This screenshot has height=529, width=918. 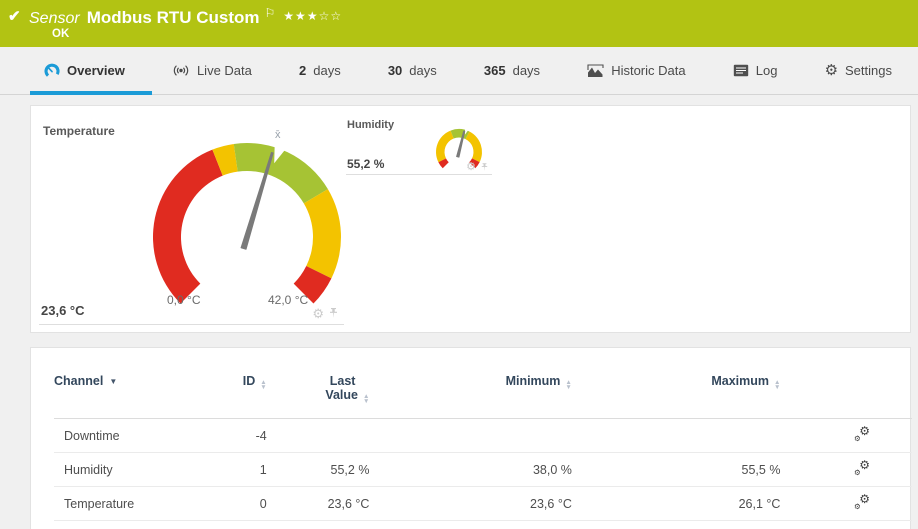 I want to click on cell-last-value: 55,2 %, so click(x=350, y=469).